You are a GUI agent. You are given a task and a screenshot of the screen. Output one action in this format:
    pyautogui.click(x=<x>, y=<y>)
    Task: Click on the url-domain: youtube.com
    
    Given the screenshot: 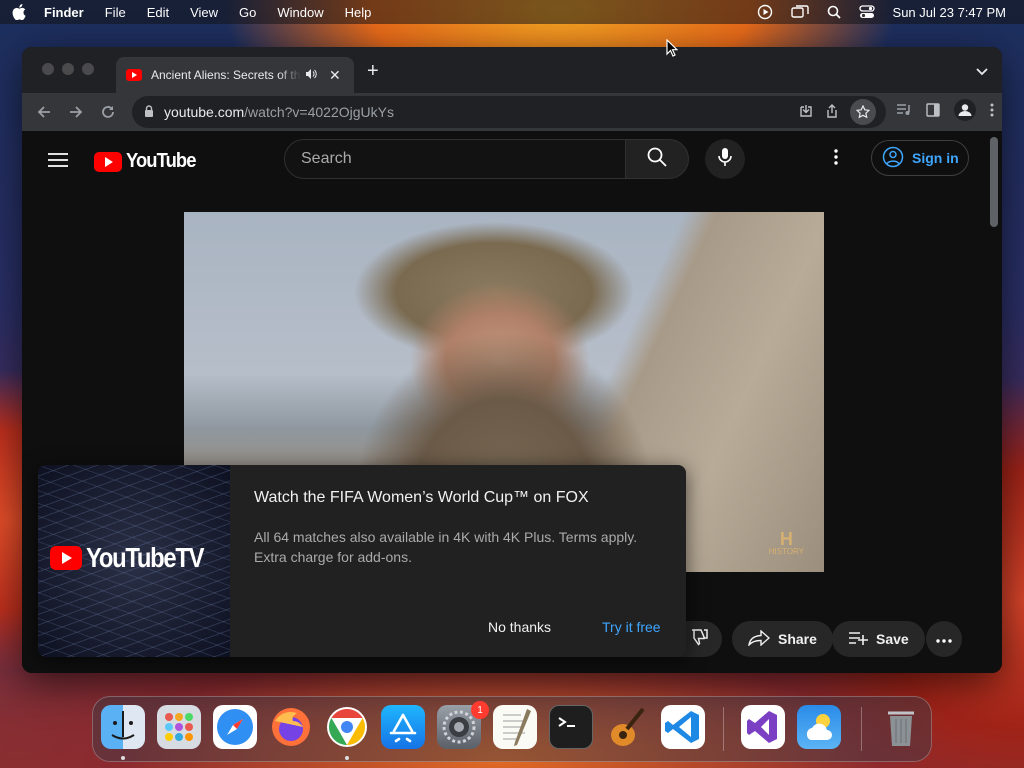 What is the action you would take?
    pyautogui.click(x=204, y=112)
    